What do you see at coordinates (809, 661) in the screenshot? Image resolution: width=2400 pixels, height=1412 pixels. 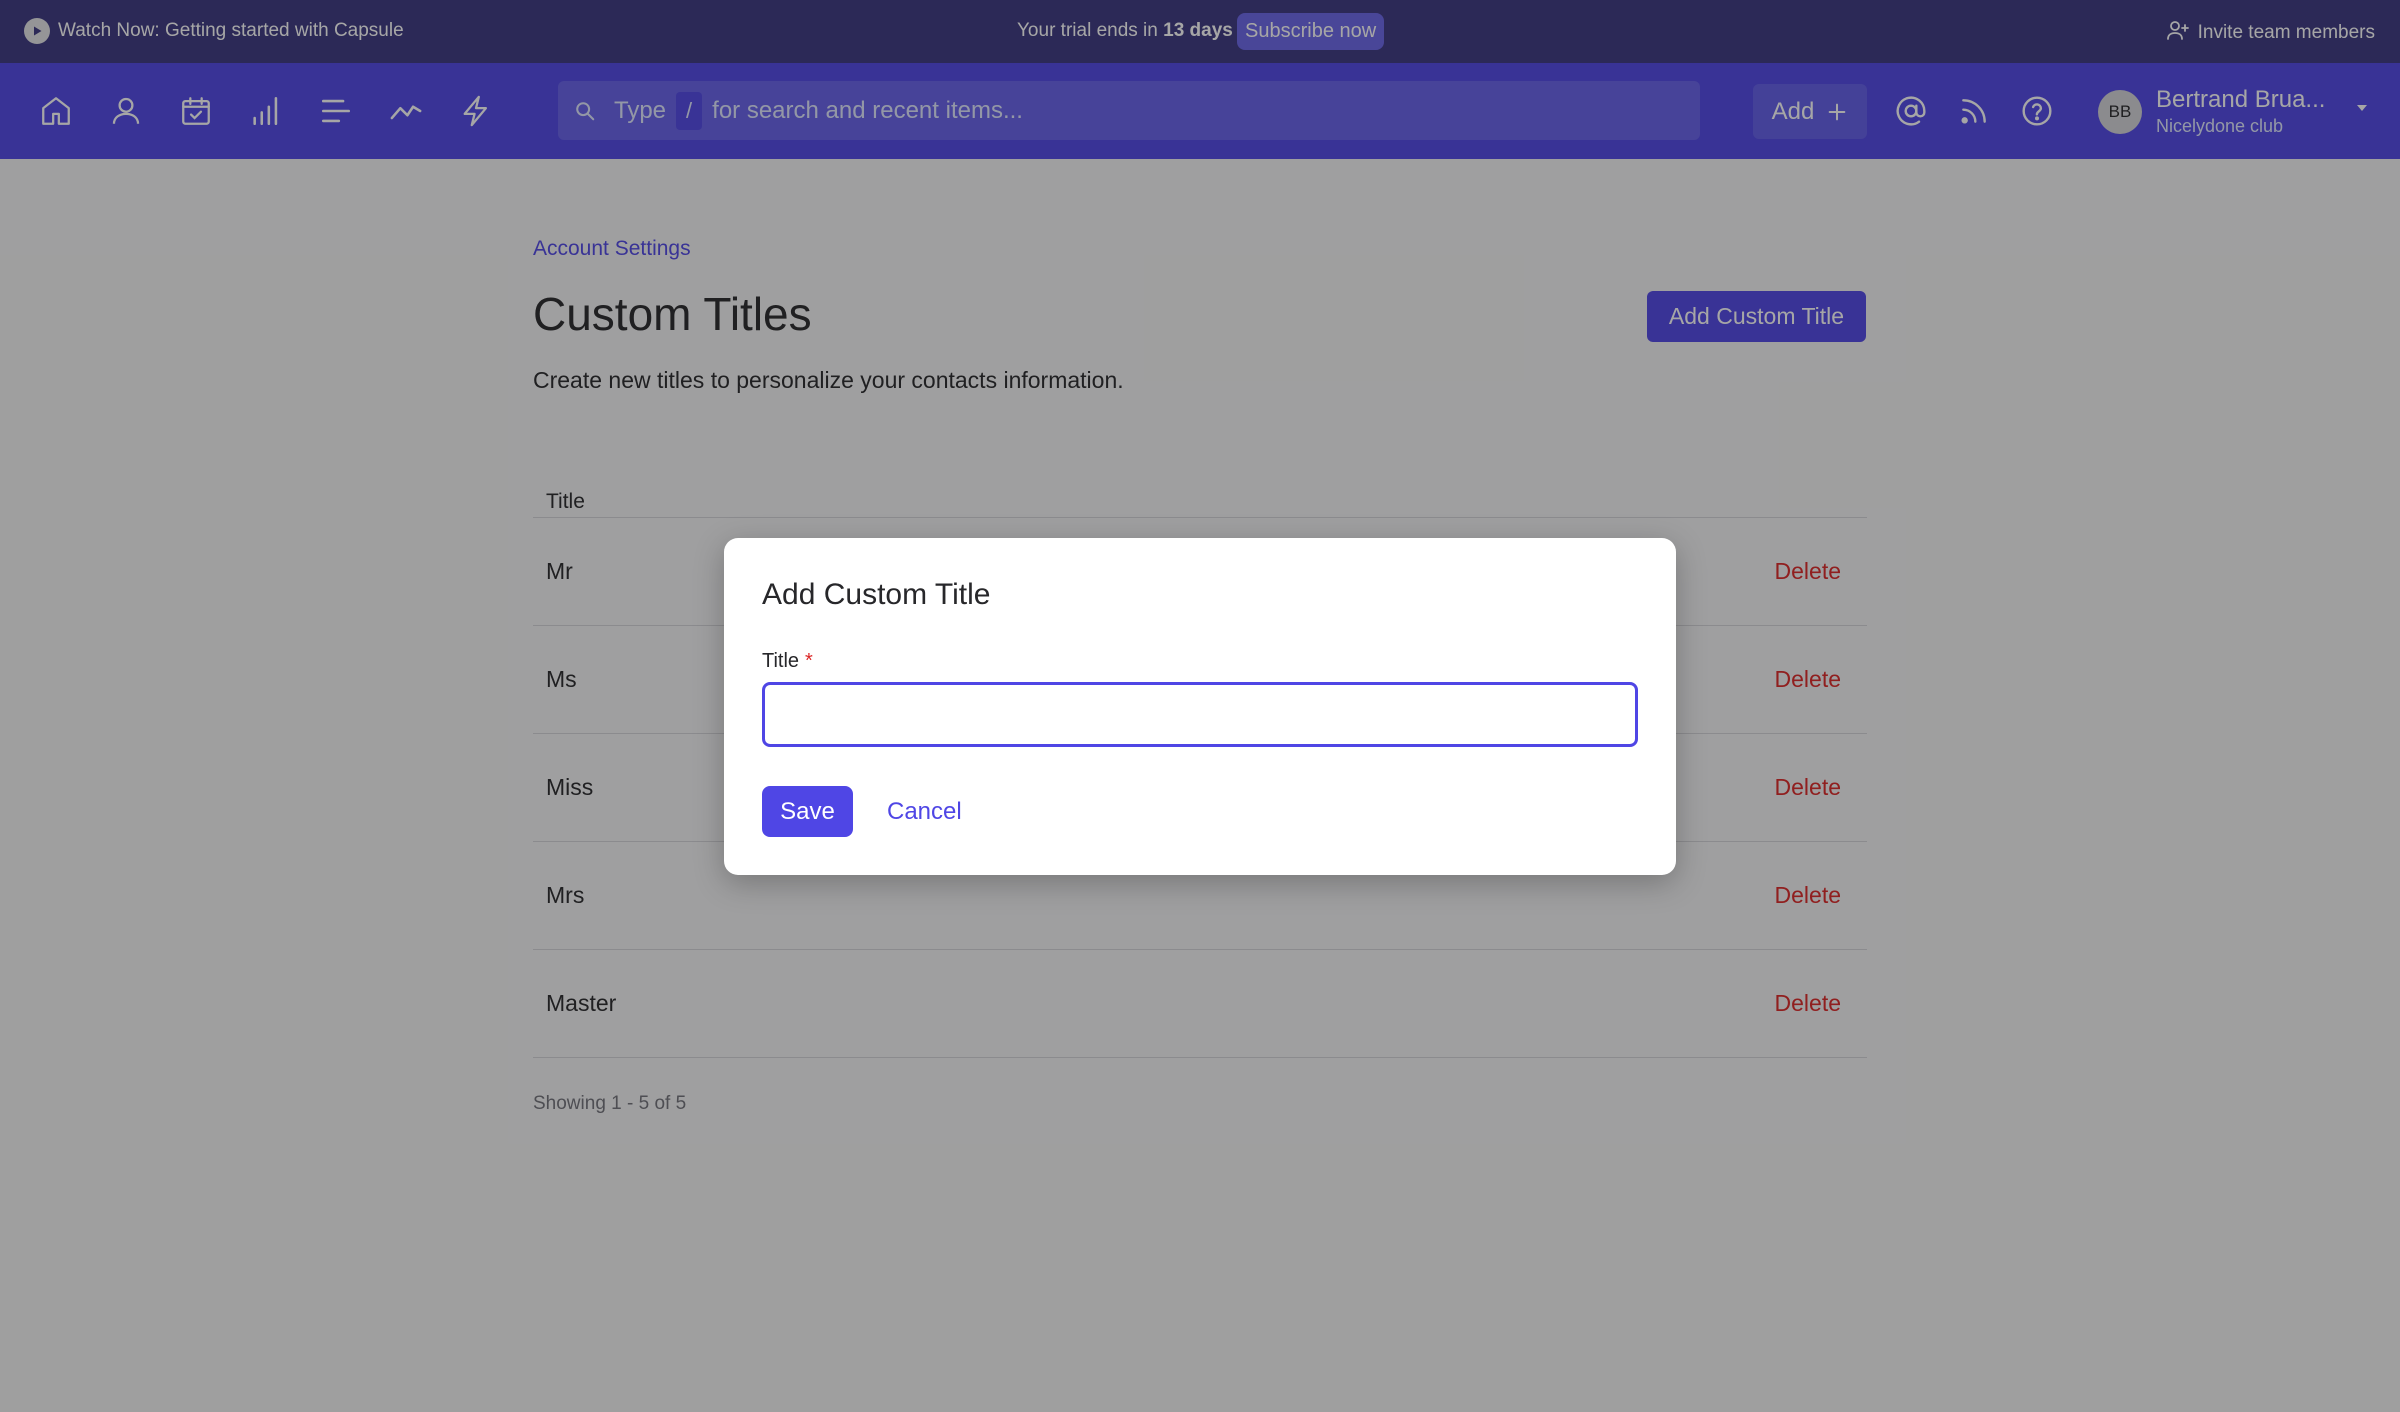 I see `required-marker: *` at bounding box center [809, 661].